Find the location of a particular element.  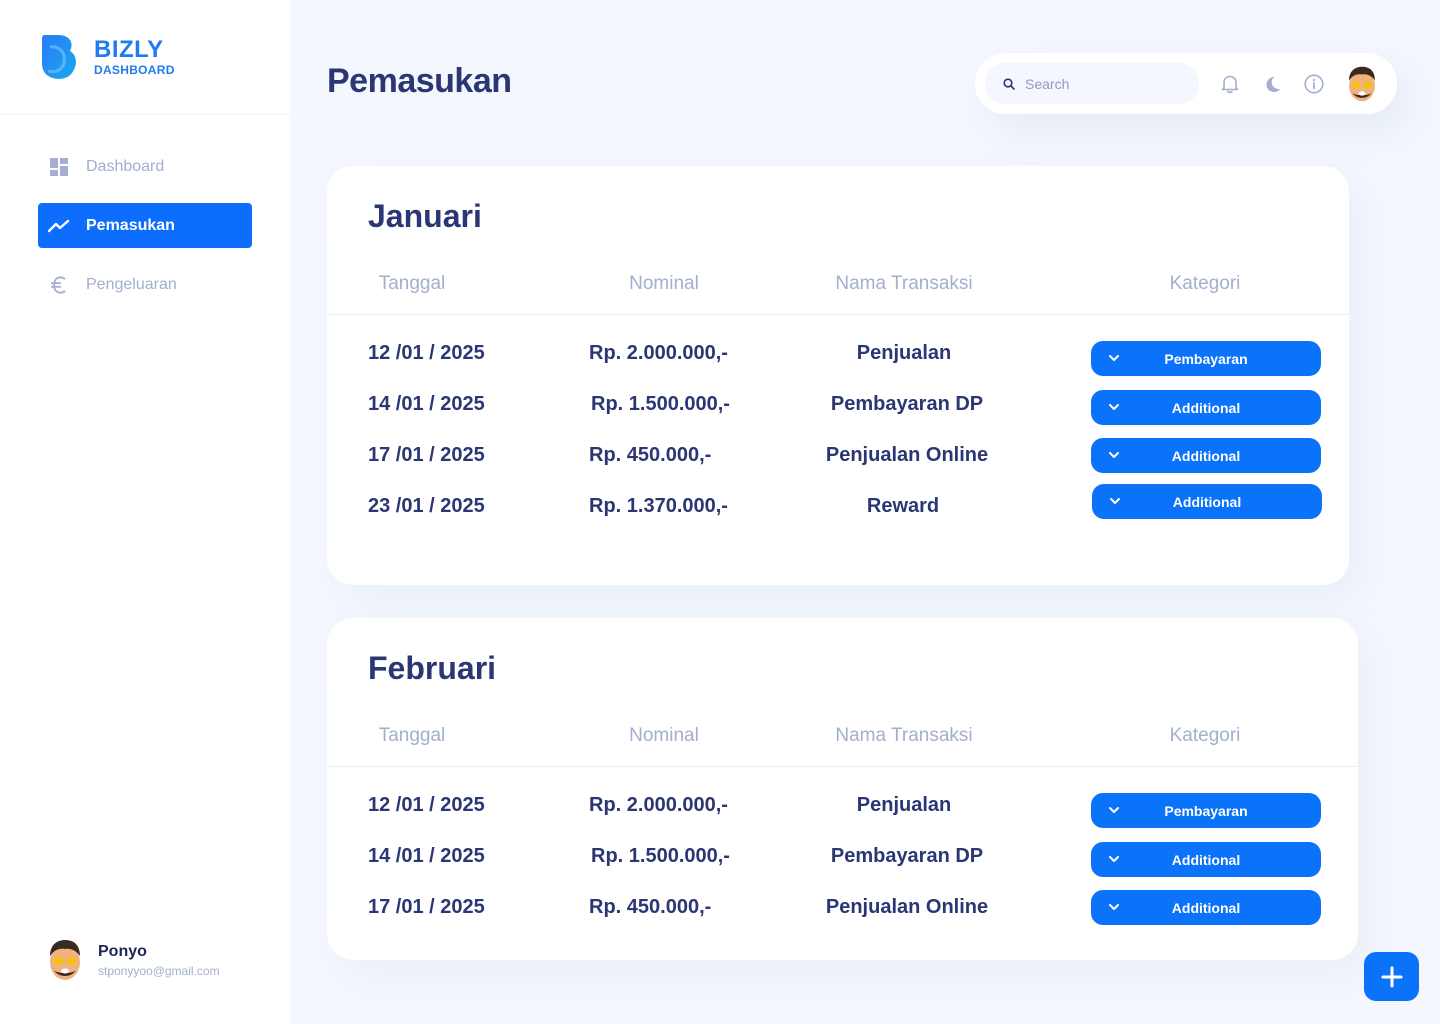

sidebar-item-pengeluaran: Pengeluaran is located at coordinates (145, 284).